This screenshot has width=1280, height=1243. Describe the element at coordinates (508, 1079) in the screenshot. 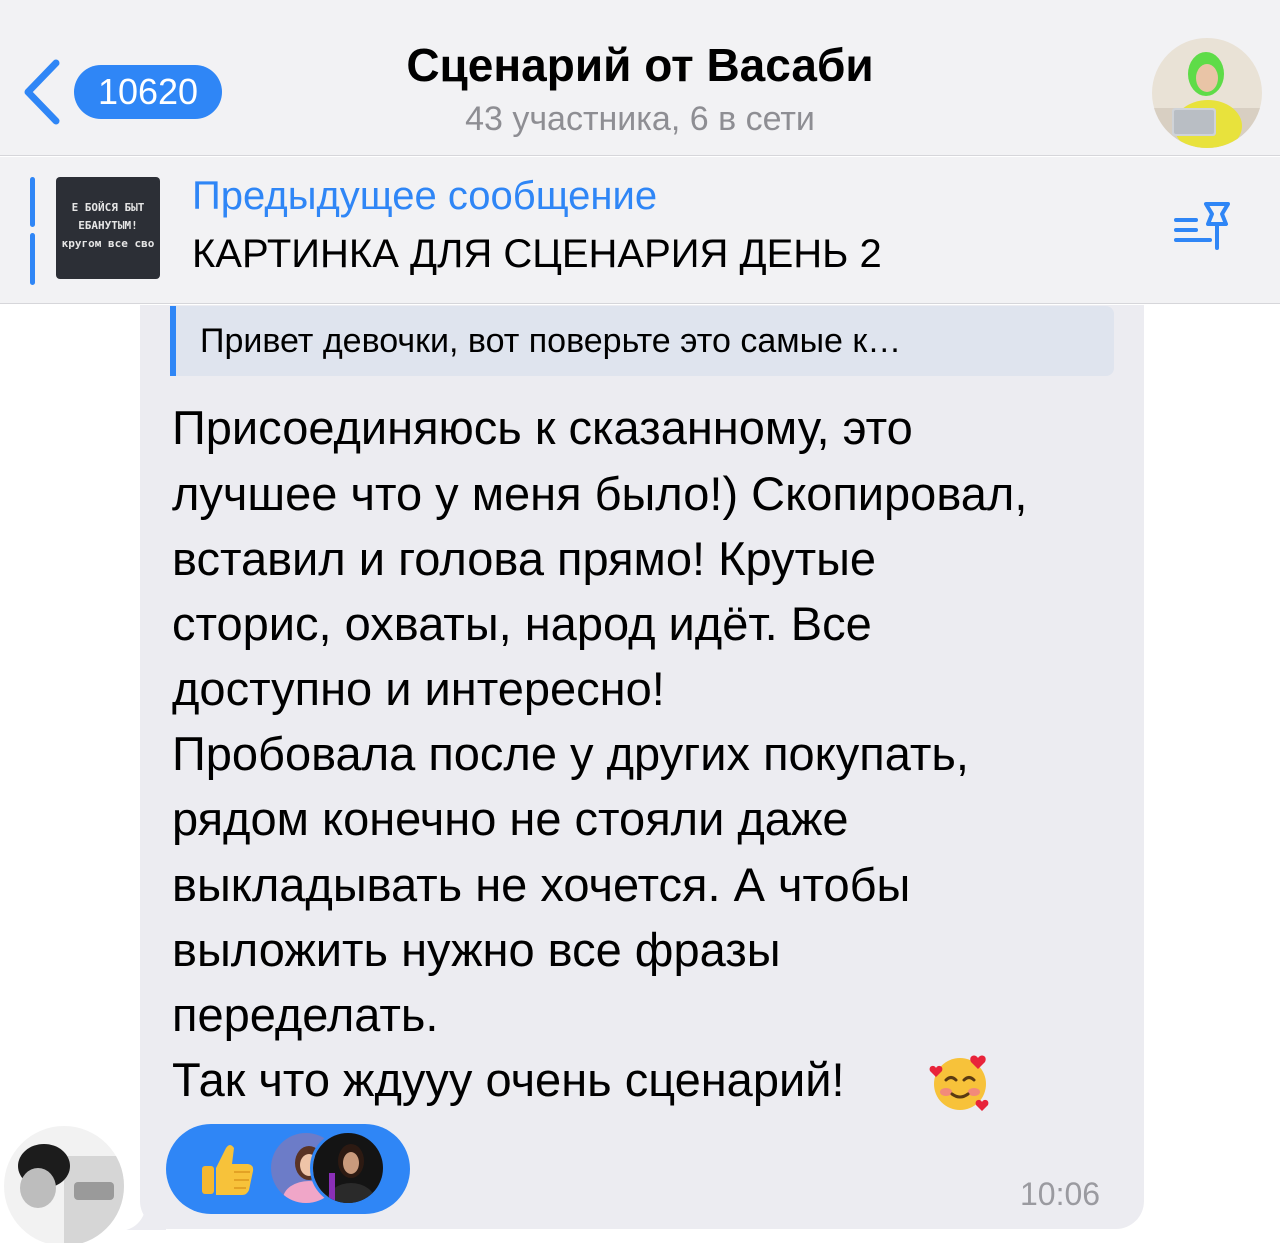

I see `message-text-line: Так что ждууу очень сценарий!` at that location.